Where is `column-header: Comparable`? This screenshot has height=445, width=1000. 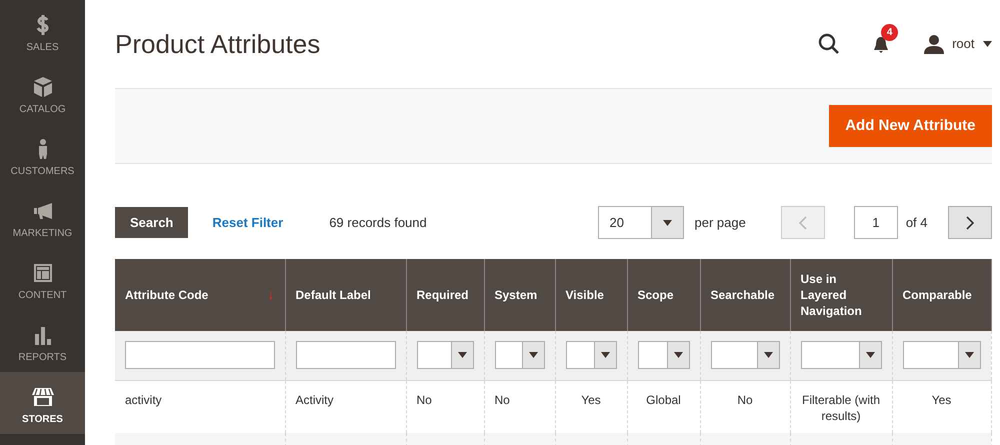 column-header: Comparable is located at coordinates (937, 295).